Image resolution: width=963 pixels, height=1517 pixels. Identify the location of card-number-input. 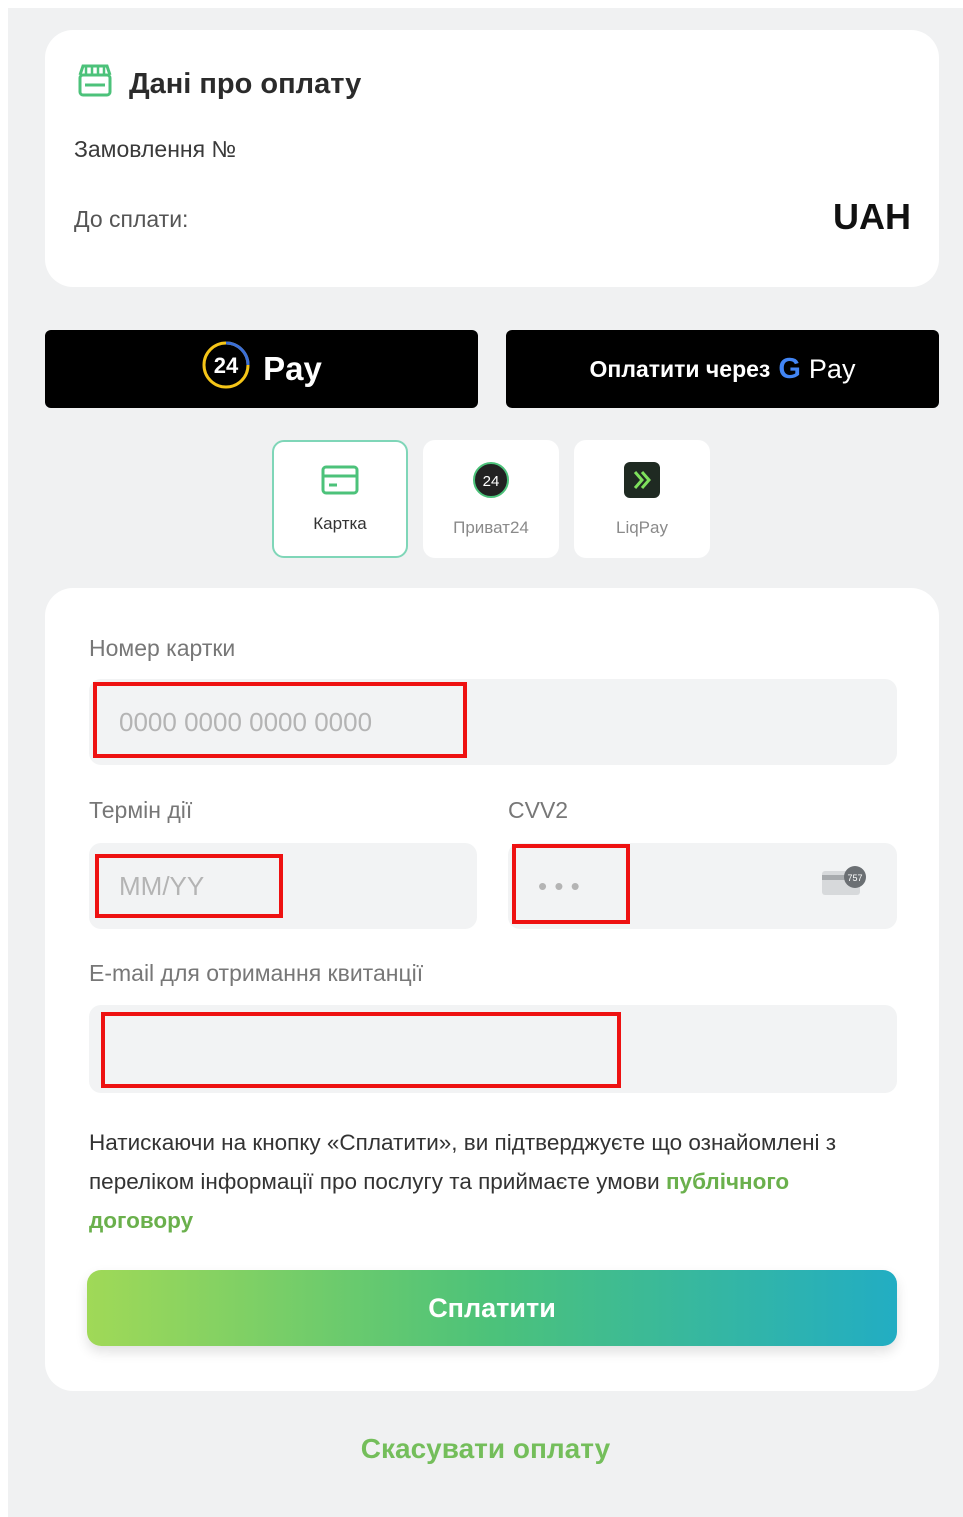
(493, 722).